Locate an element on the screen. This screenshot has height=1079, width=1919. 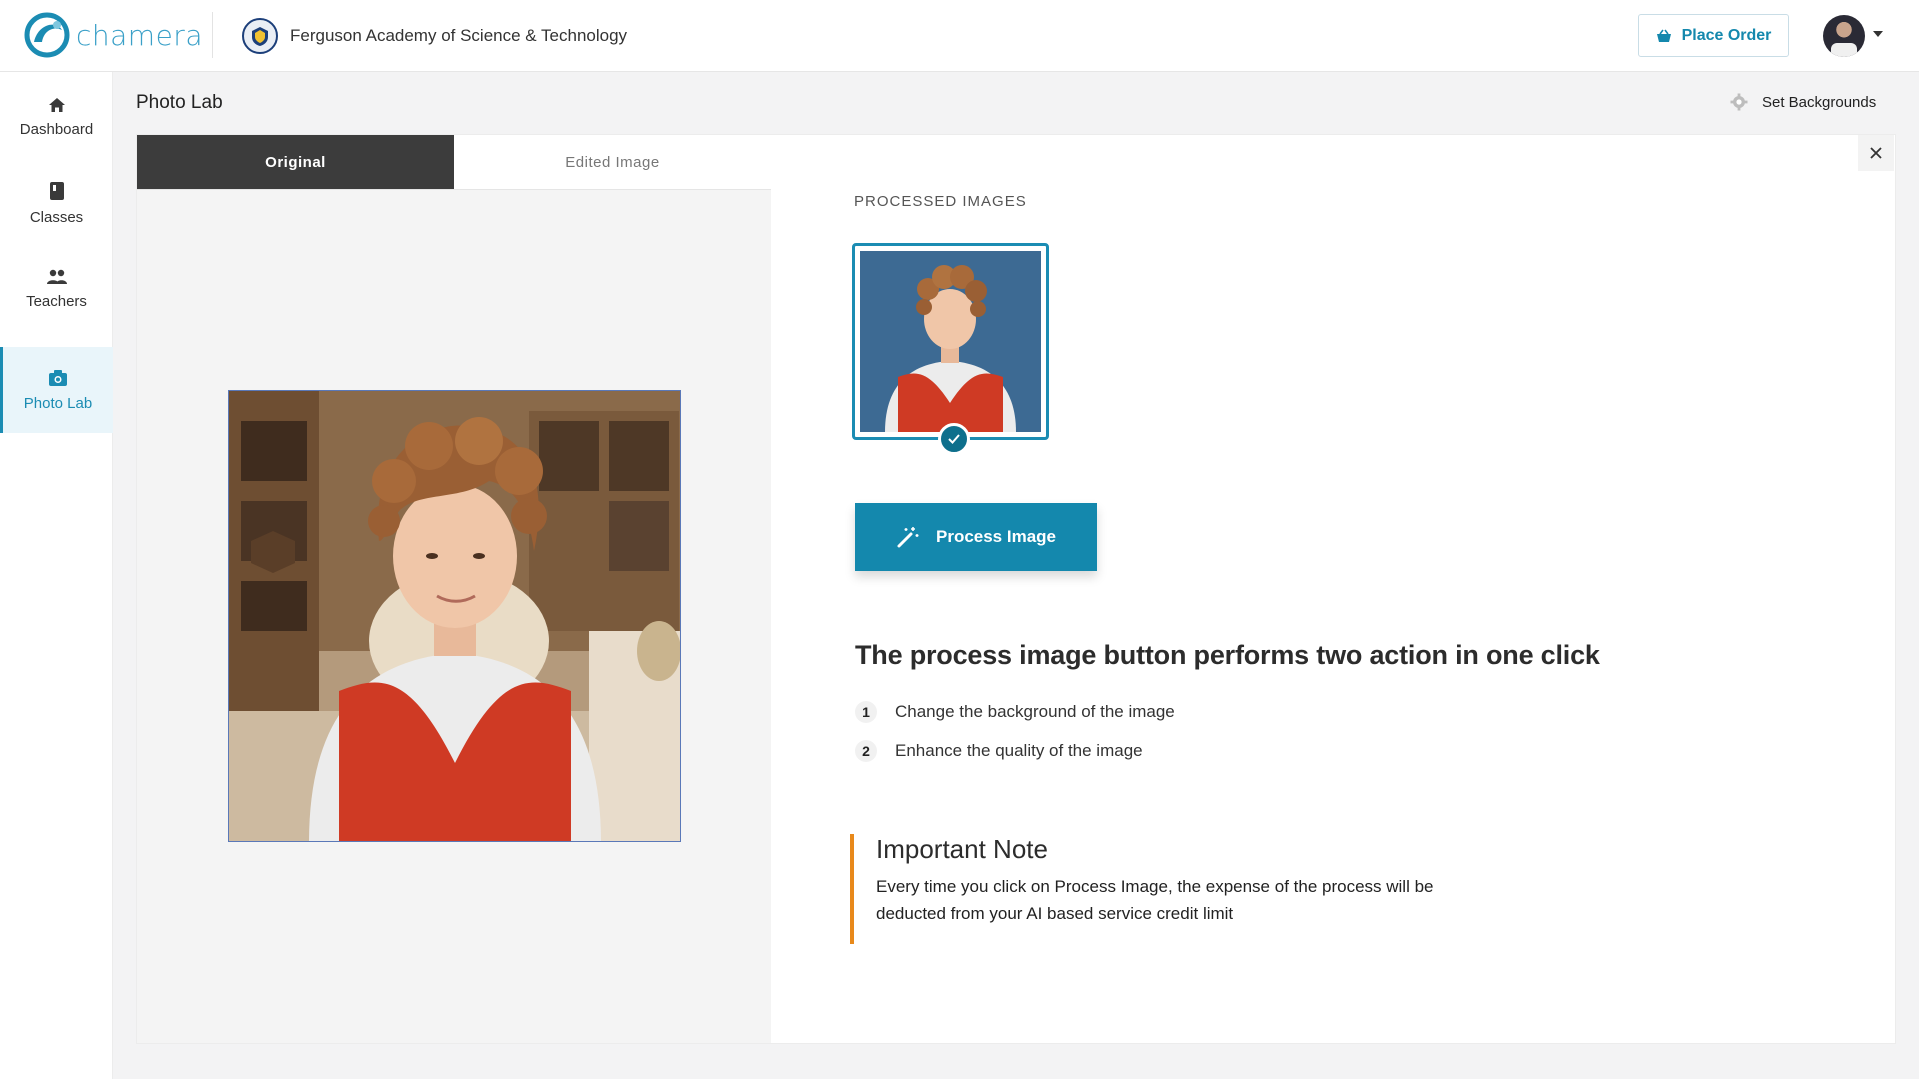
sidebar-item-photo-lab: Photo Lab is located at coordinates (56, 390).